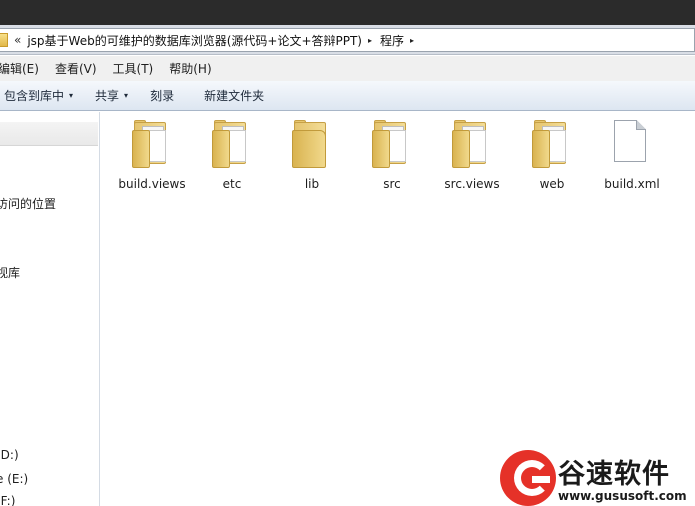  I want to click on burn-label: 刻录, so click(162, 96).